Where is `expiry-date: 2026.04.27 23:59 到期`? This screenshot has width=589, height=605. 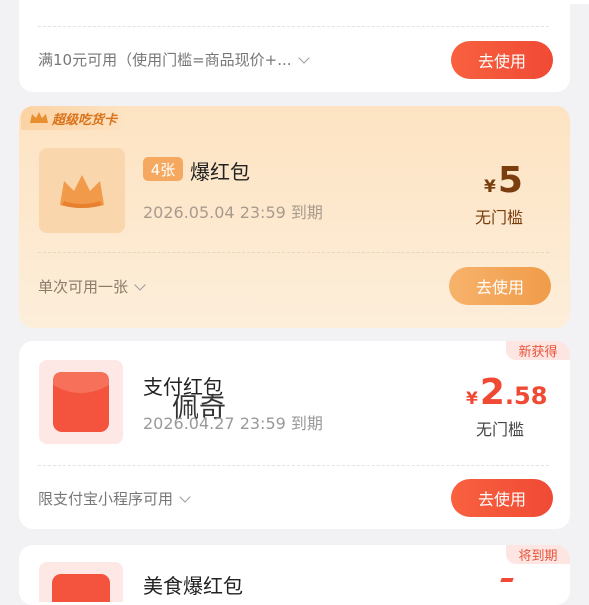 expiry-date: 2026.04.27 23:59 到期 is located at coordinates (233, 423).